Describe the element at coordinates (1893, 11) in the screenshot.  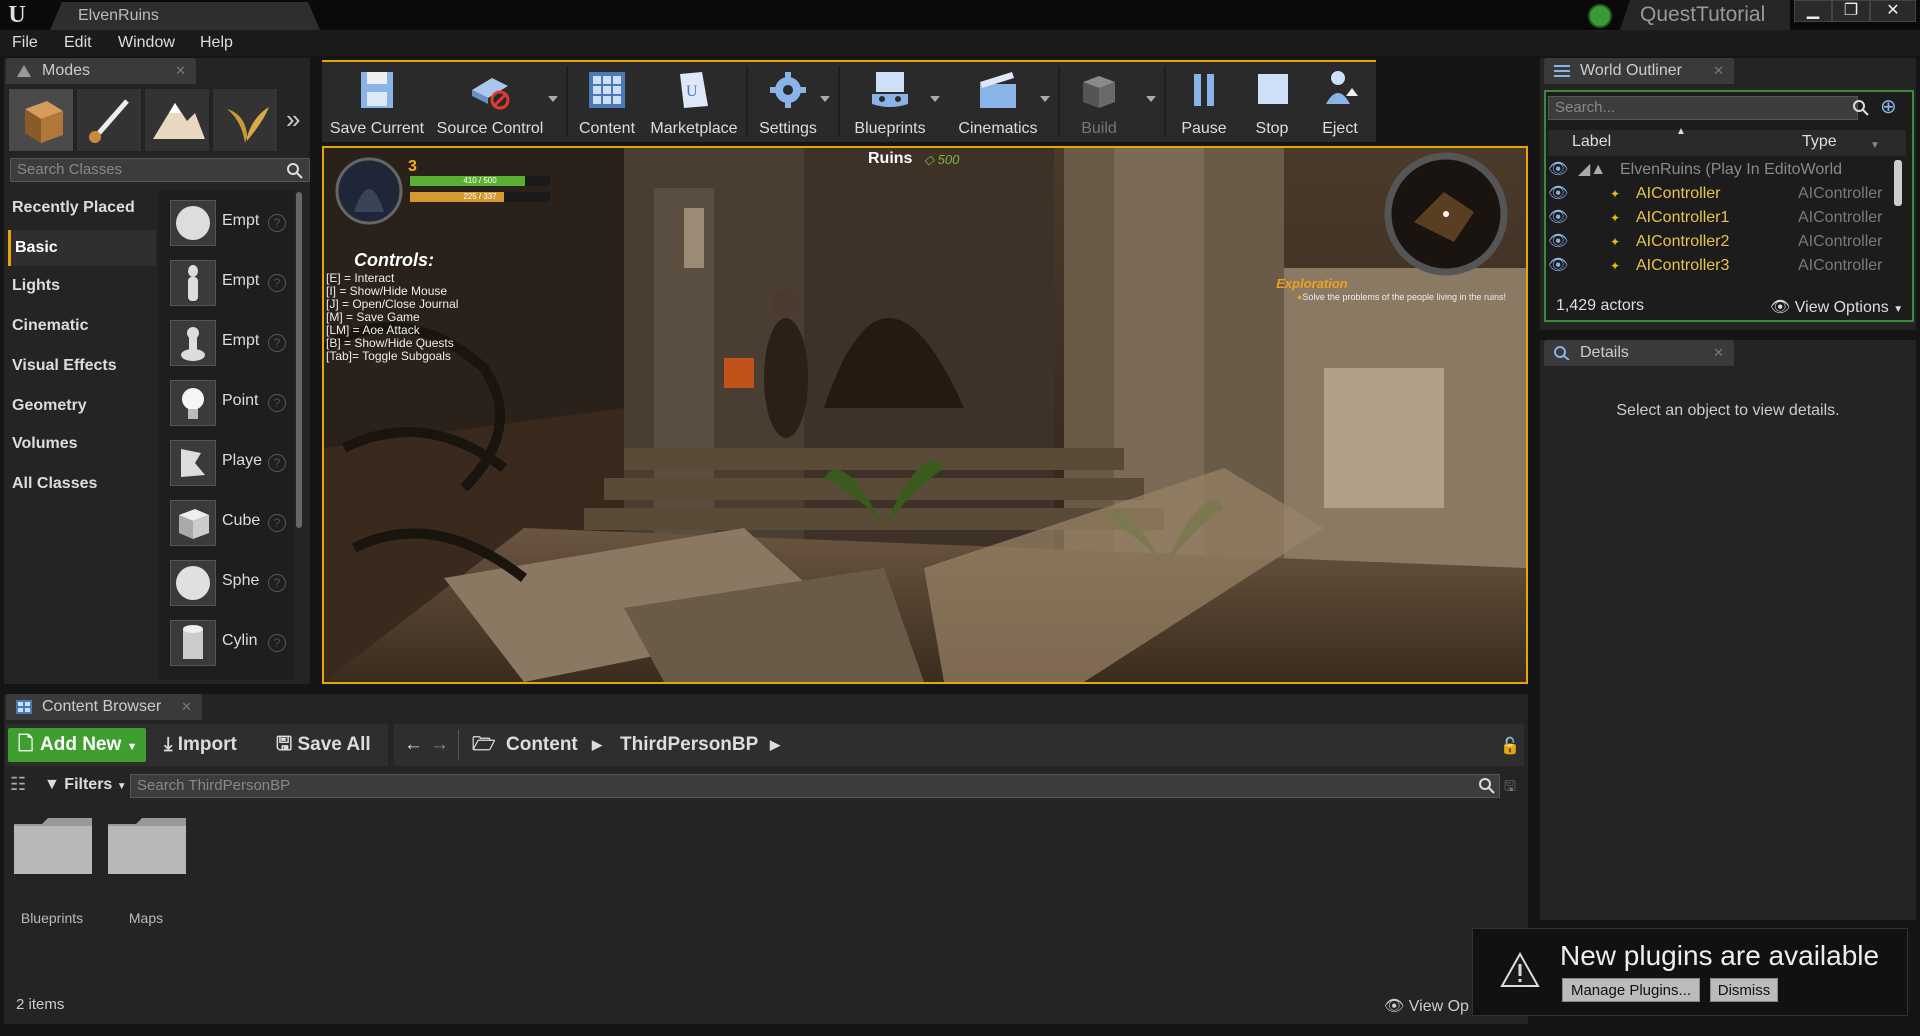
I see `close-button: ✕` at that location.